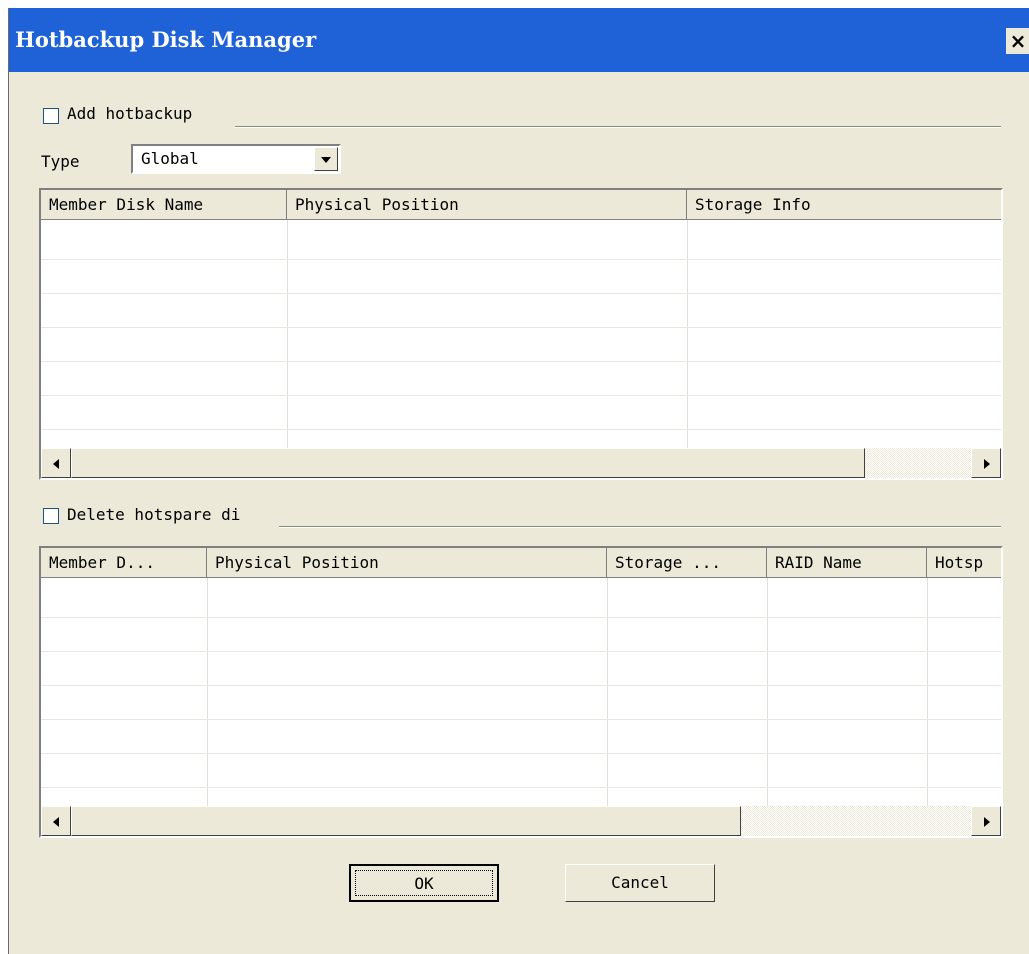 This screenshot has width=1029, height=954. I want to click on column-header: RAID Name, so click(847, 563).